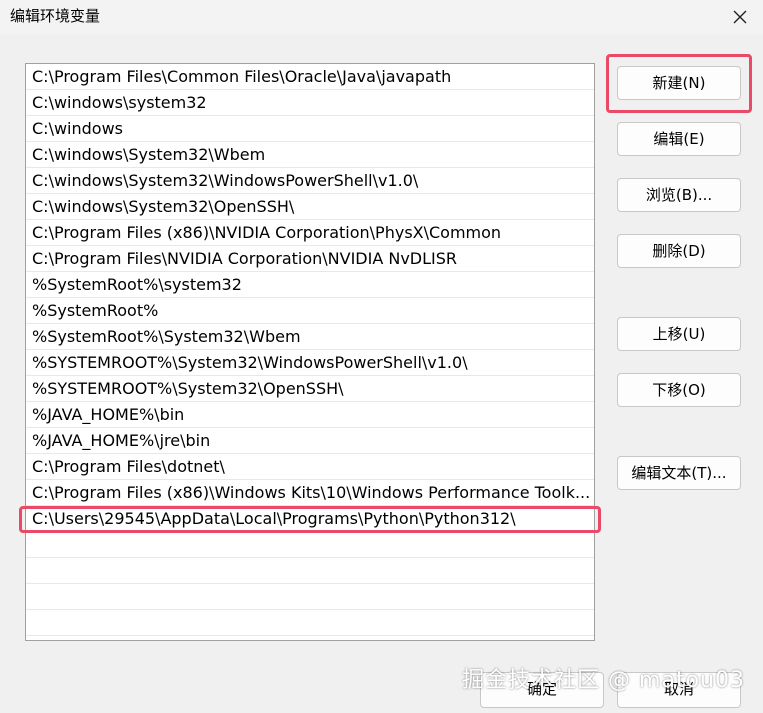  What do you see at coordinates (679, 334) in the screenshot?
I see `move-up-button: 上移(U)` at bounding box center [679, 334].